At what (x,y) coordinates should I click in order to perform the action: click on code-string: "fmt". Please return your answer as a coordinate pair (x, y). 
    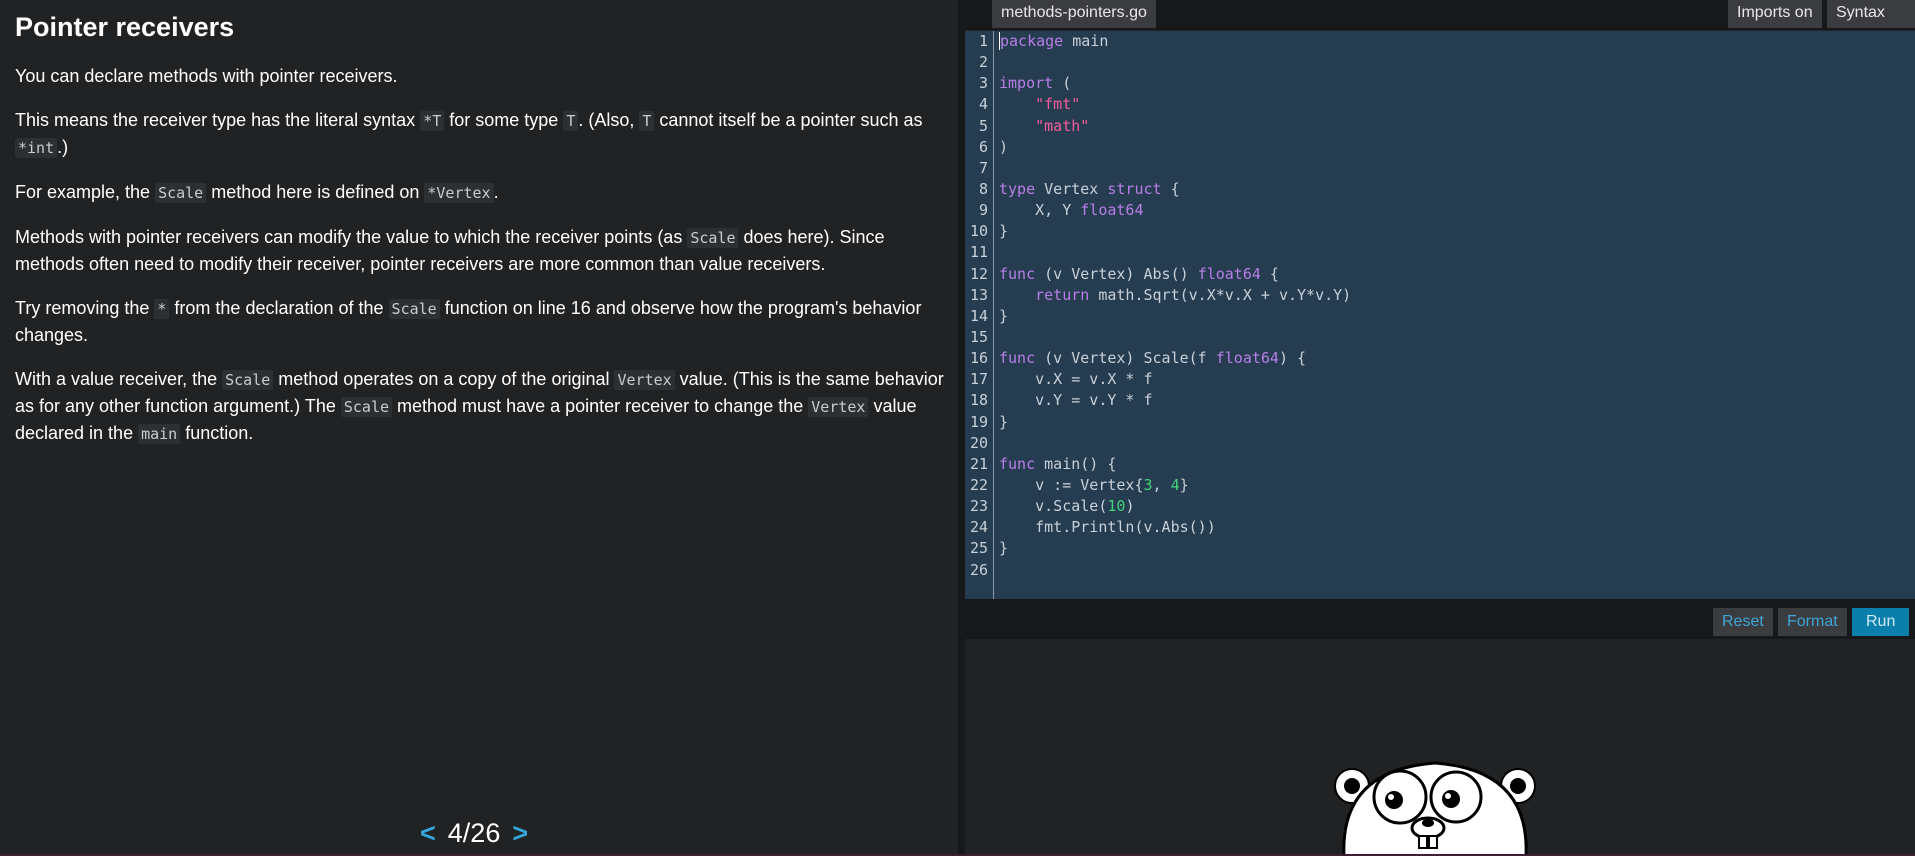
    Looking at the image, I should click on (1058, 104).